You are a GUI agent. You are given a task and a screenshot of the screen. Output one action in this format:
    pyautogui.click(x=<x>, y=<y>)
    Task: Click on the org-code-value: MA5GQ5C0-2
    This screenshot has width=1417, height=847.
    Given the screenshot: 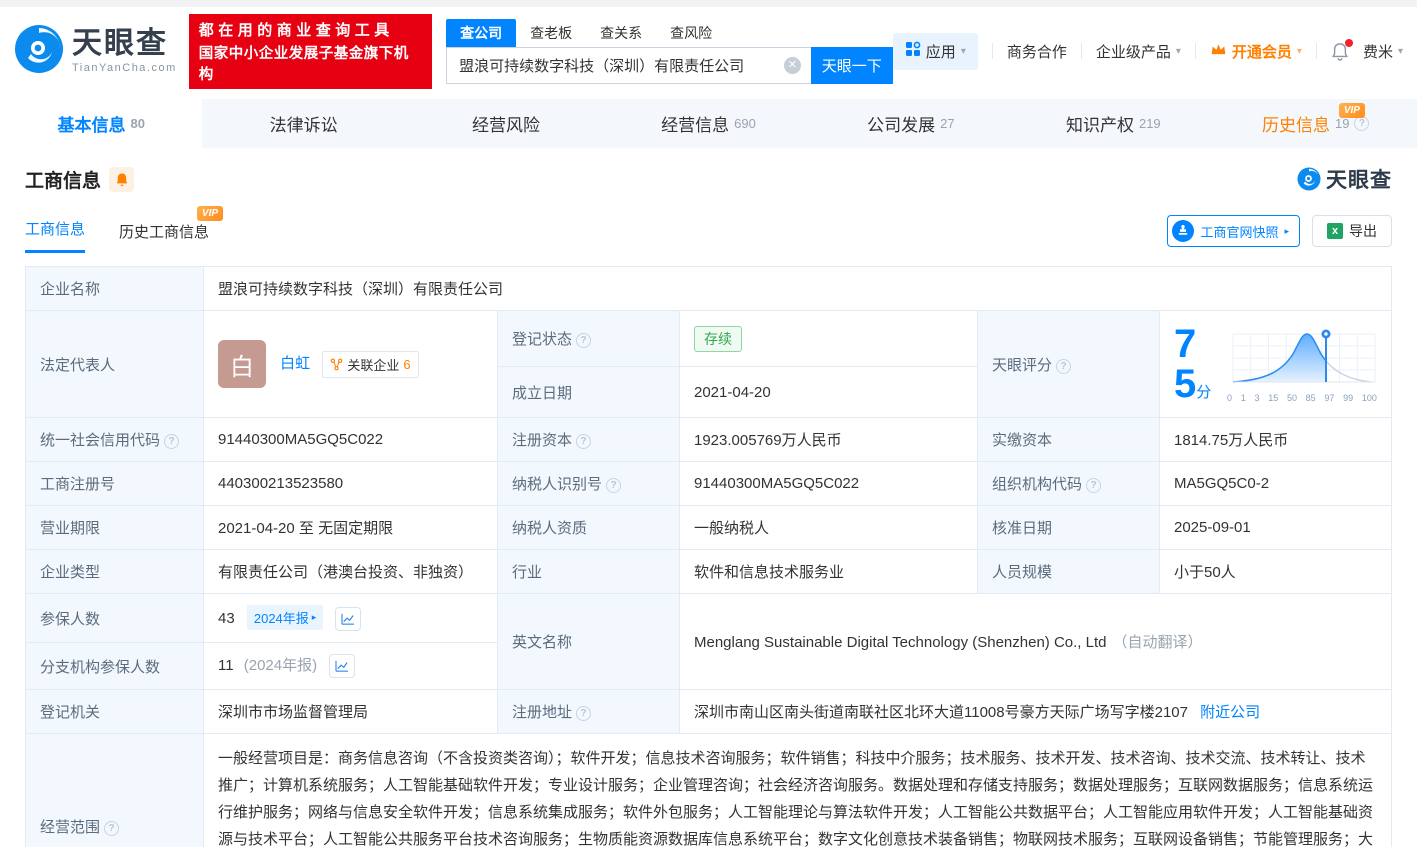 What is the action you would take?
    pyautogui.click(x=1275, y=483)
    